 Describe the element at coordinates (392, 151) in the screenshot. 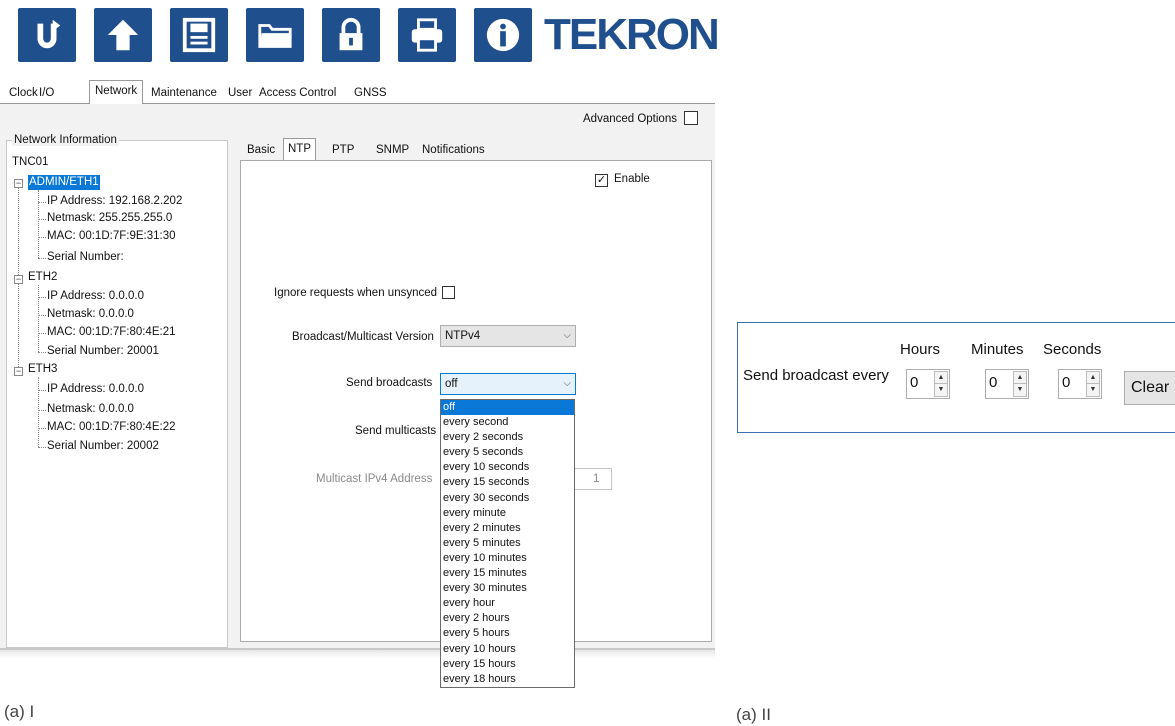

I see `tab-snmp: SNMP` at that location.